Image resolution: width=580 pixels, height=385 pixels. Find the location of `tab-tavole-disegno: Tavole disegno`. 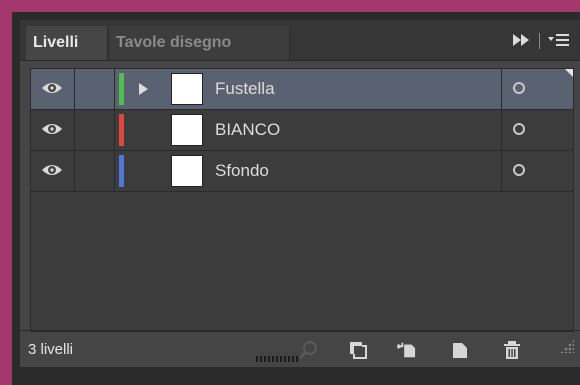

tab-tavole-disegno: Tavole disegno is located at coordinates (200, 43).